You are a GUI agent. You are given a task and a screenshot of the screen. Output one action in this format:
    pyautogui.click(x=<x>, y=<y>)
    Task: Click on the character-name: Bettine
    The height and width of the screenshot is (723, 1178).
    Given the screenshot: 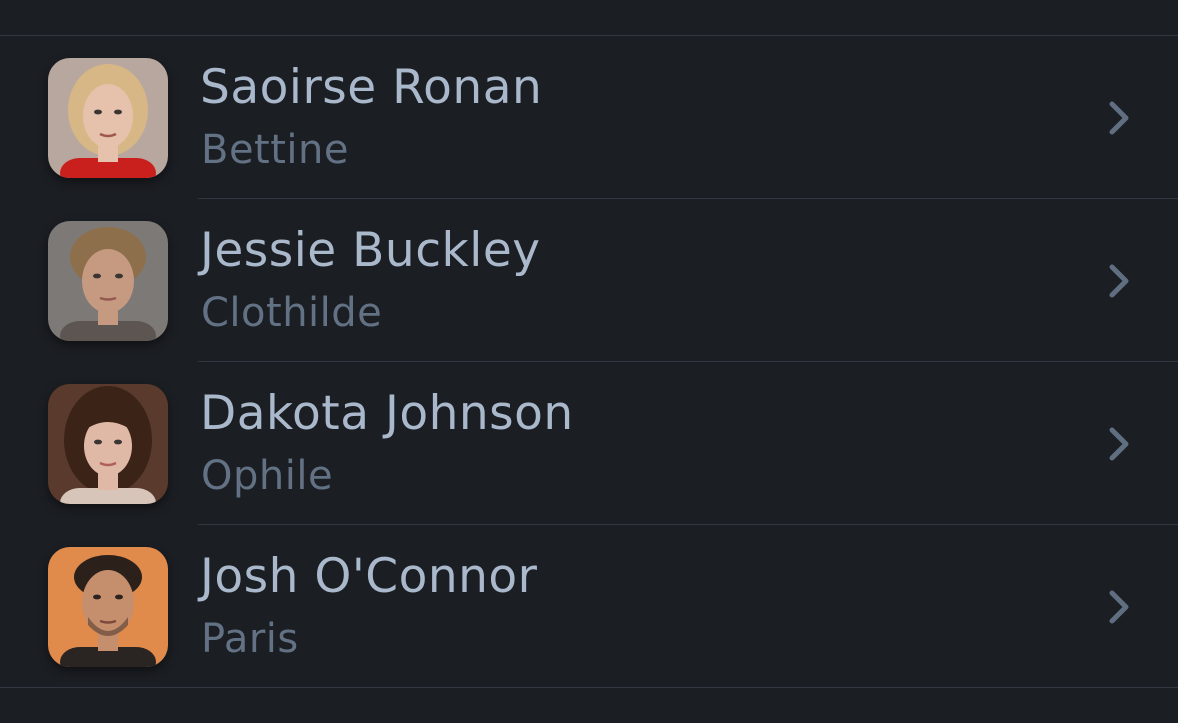 What is the action you would take?
    pyautogui.click(x=275, y=150)
    